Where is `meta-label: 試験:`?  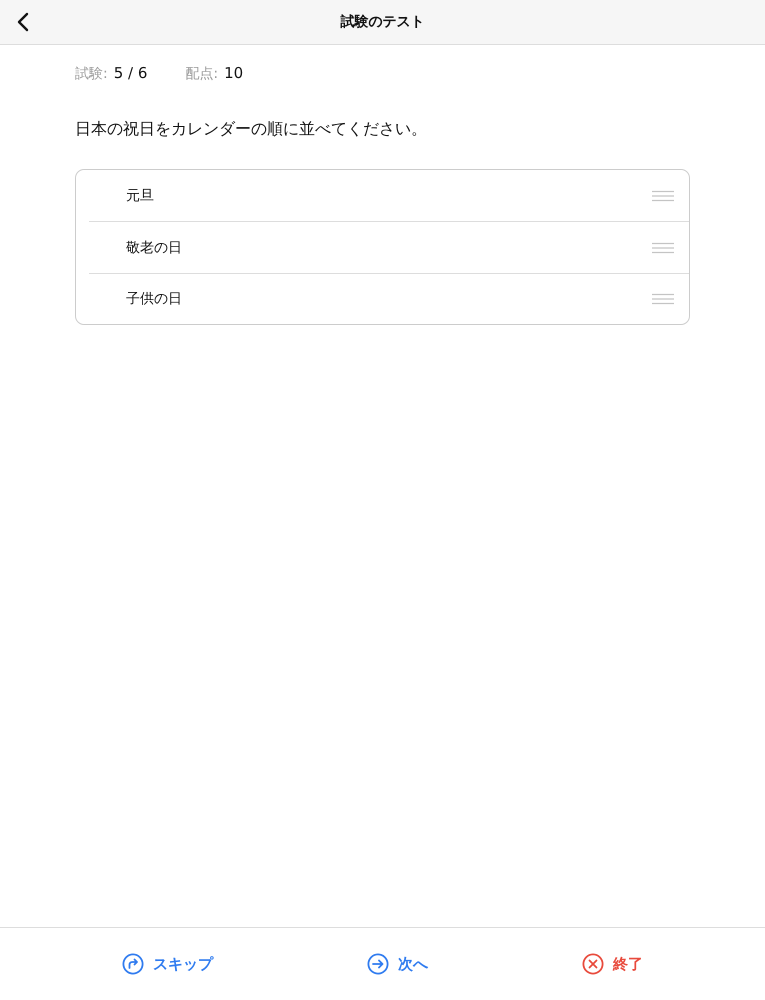
meta-label: 試験: is located at coordinates (91, 74).